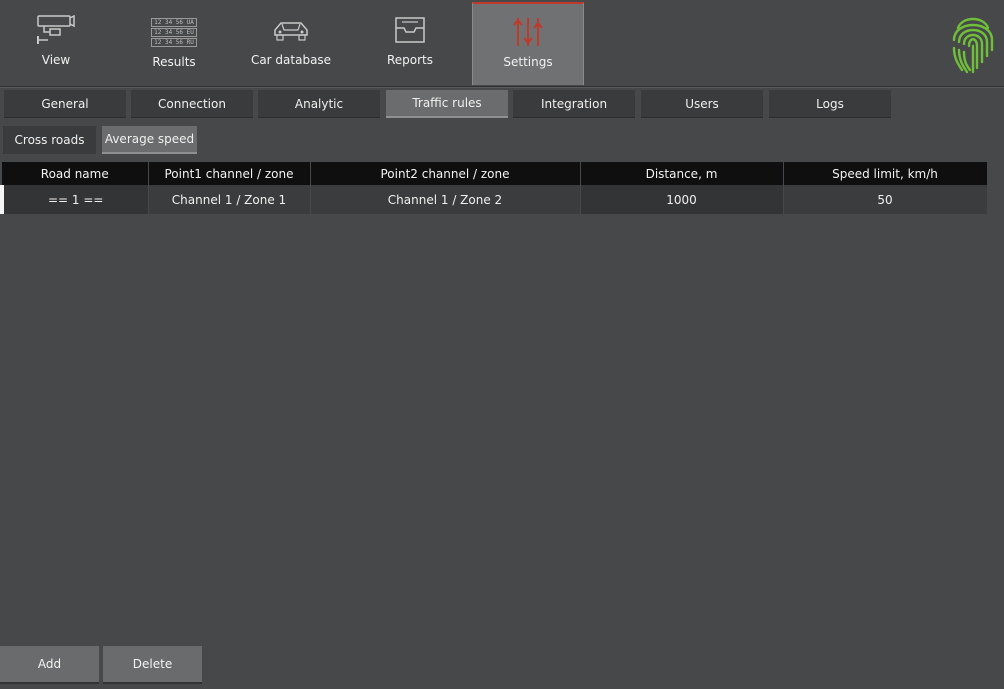  What do you see at coordinates (56, 60) in the screenshot?
I see `toolbar-view-label: View` at bounding box center [56, 60].